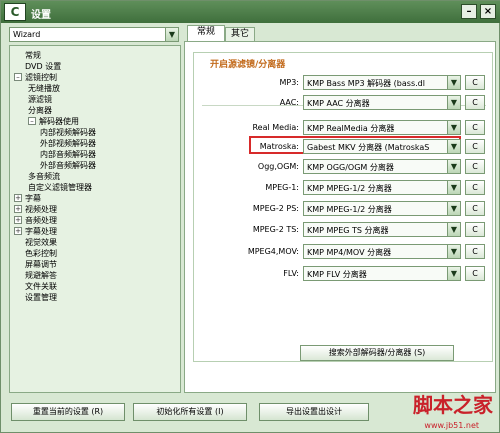 This screenshot has height=433, width=500. What do you see at coordinates (469, 11) in the screenshot?
I see `minimize-button: –` at bounding box center [469, 11].